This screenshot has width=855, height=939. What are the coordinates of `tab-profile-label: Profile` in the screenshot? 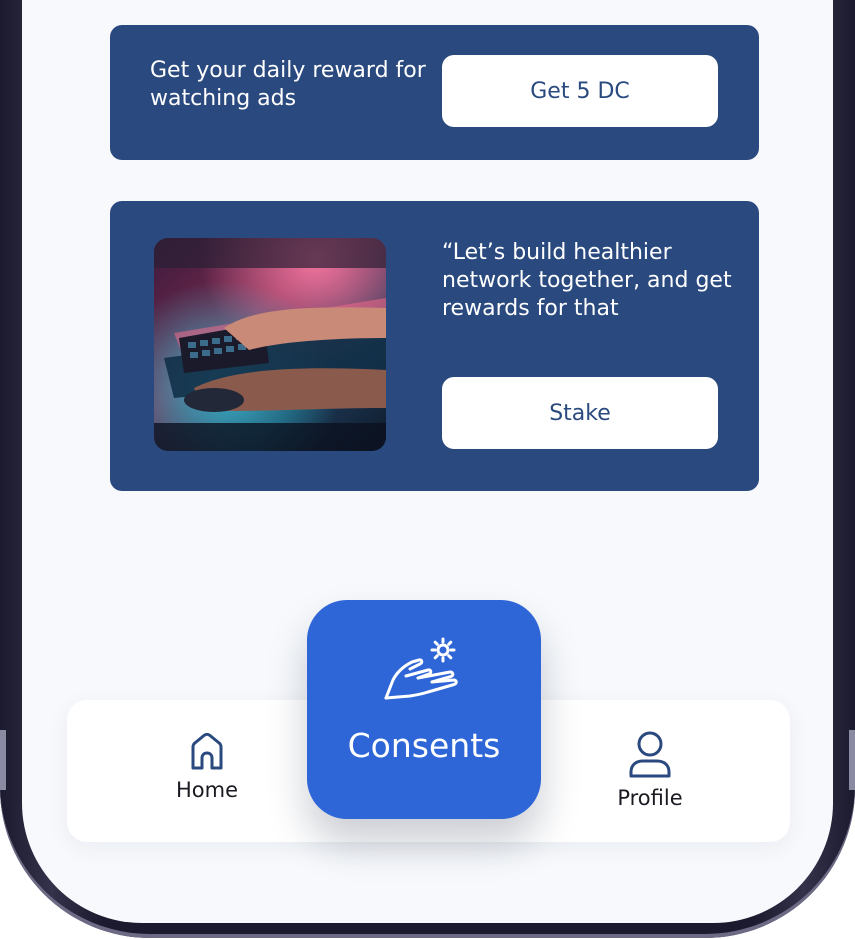 It's located at (650, 798).